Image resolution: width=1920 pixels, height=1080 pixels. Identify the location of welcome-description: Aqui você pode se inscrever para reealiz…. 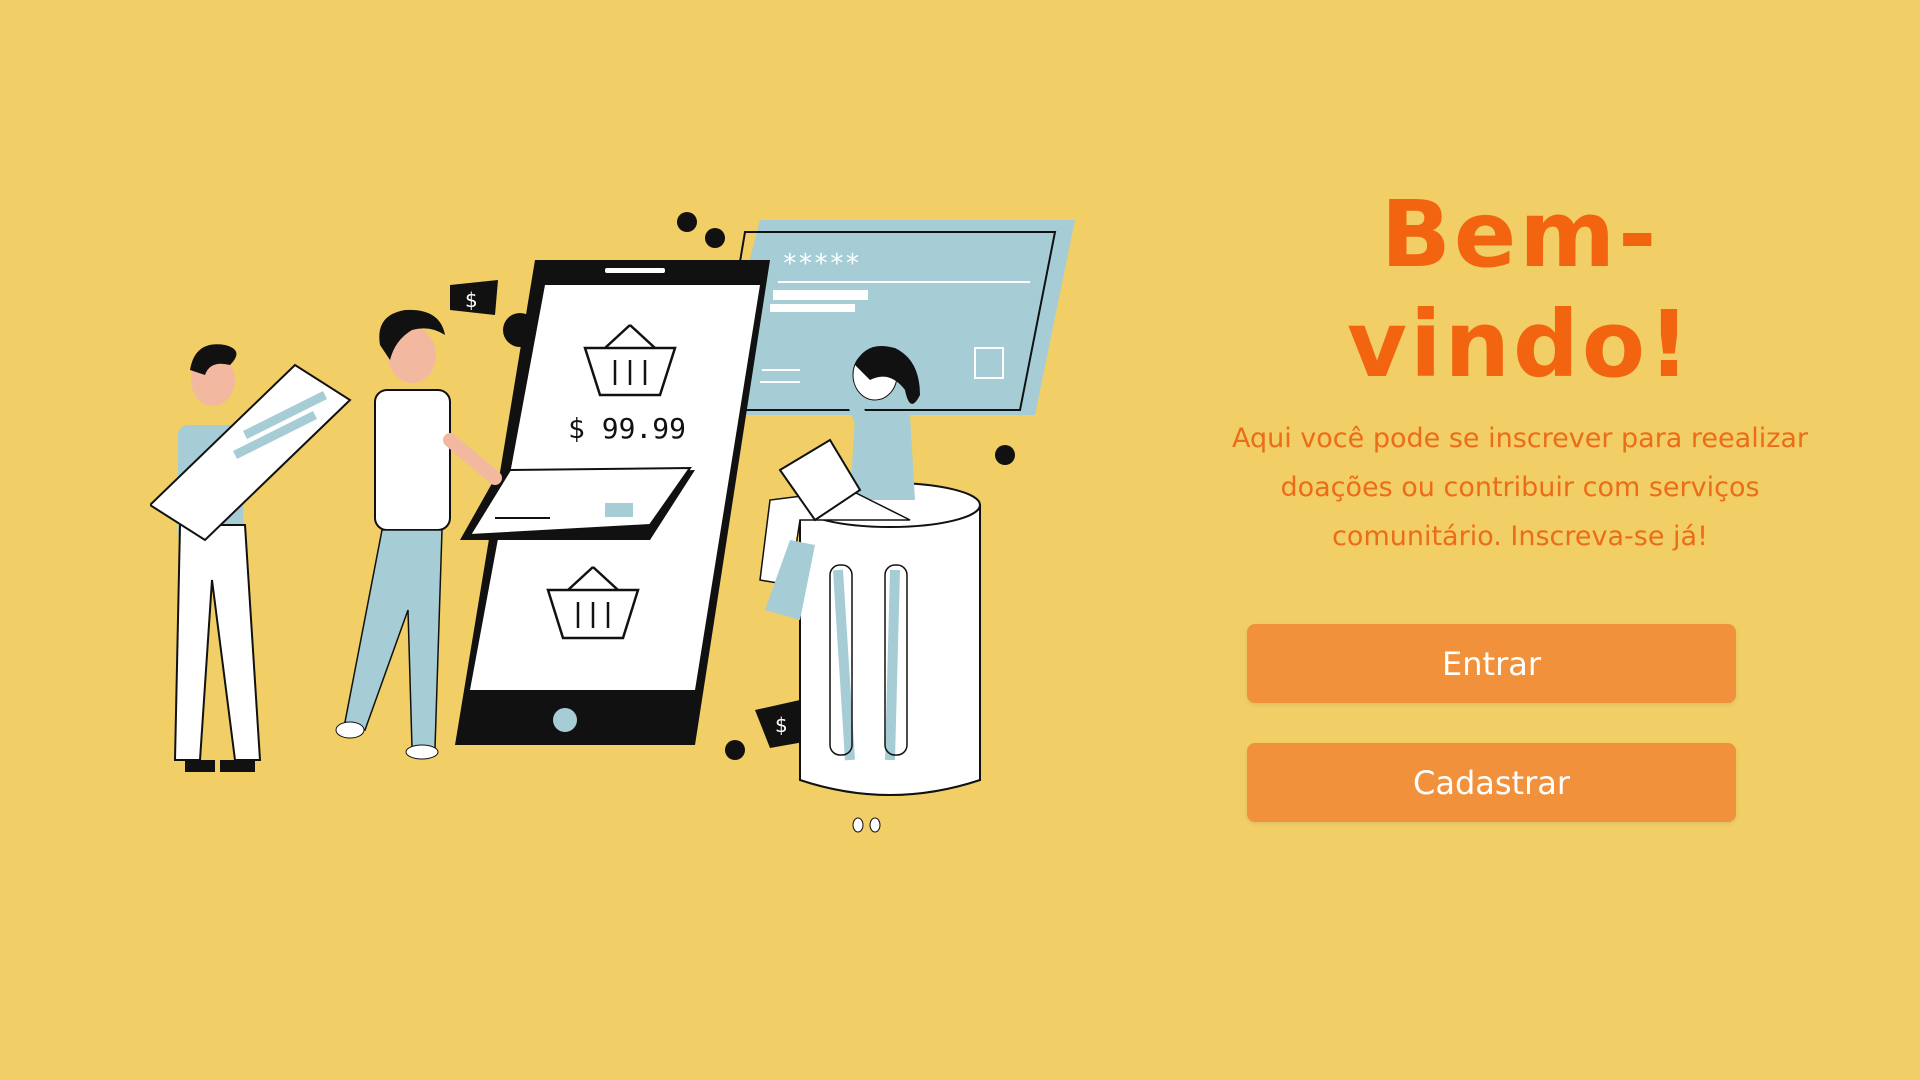
(1520, 487).